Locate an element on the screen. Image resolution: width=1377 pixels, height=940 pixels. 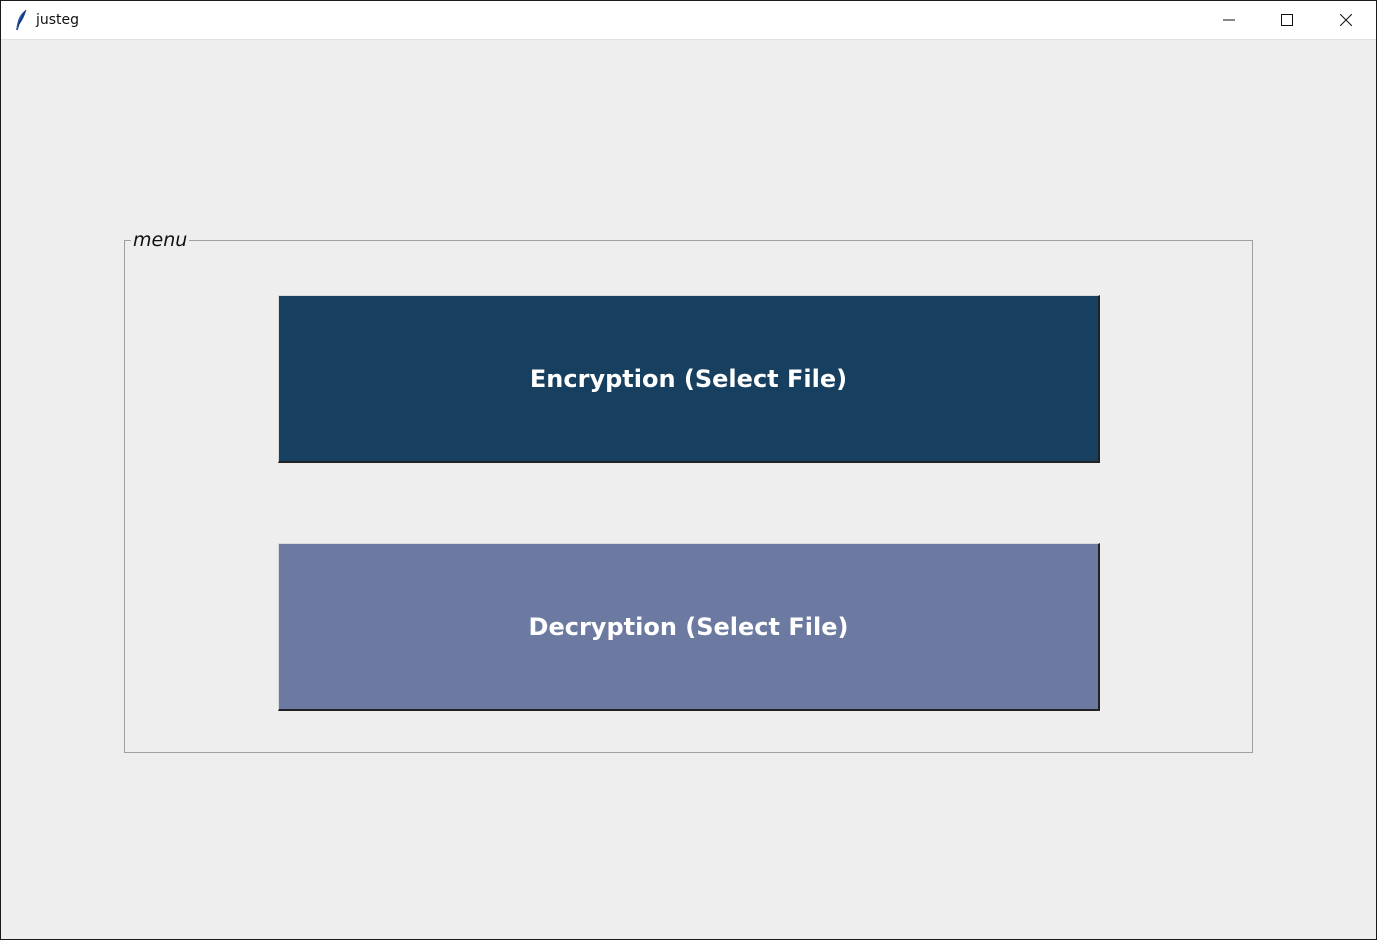
minimize-icon is located at coordinates (1229, 20).